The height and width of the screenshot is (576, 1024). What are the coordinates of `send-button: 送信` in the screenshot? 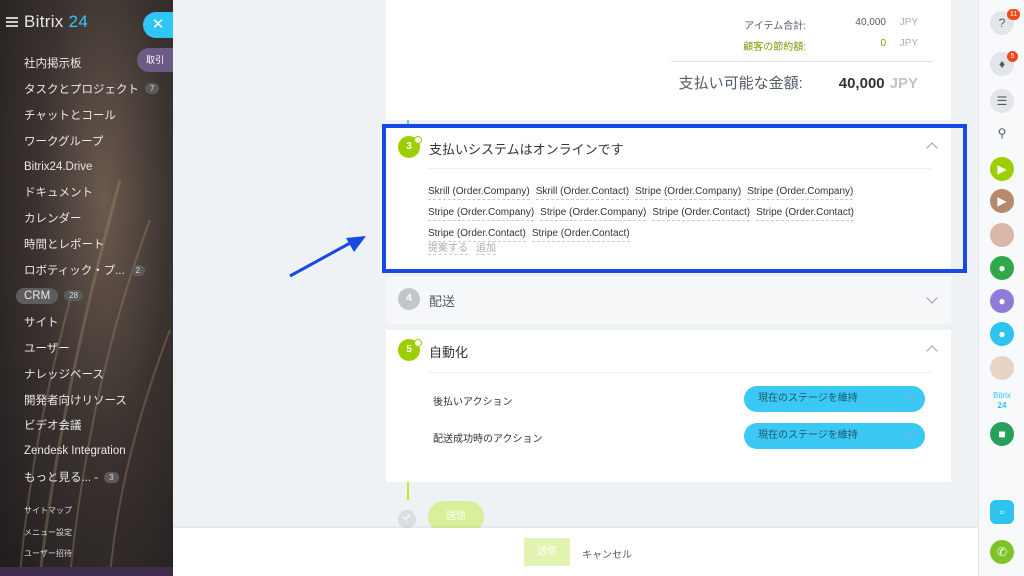 It's located at (547, 552).